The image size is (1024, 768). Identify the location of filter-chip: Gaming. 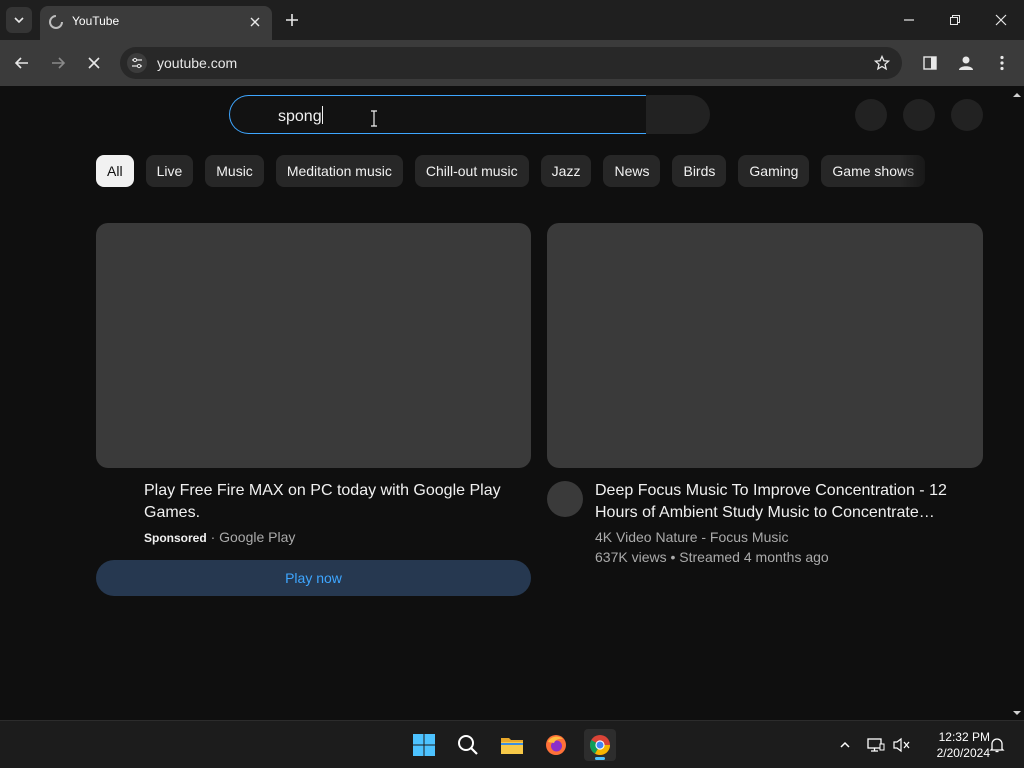
(774, 171).